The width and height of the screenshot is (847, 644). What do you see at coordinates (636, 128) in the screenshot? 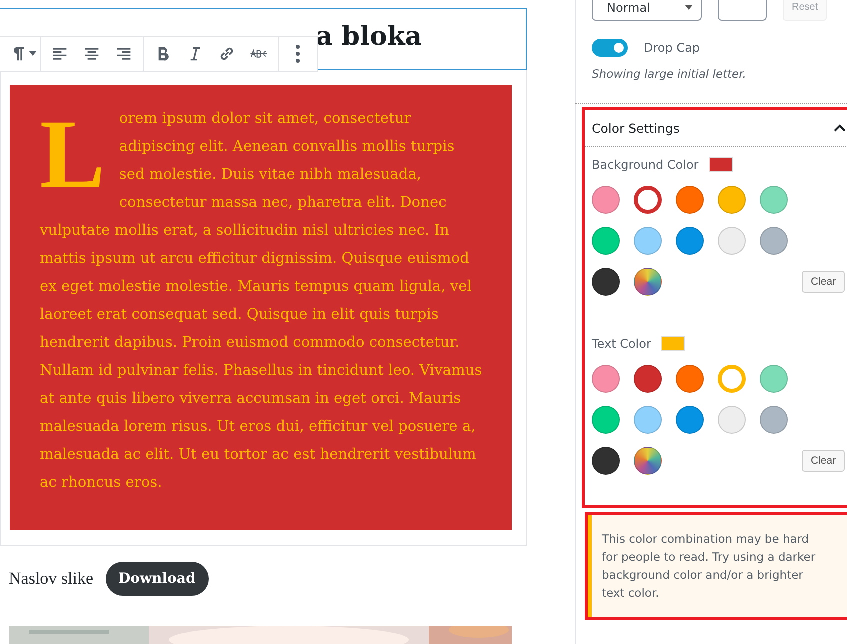
I see `panel-title: Color Settings` at bounding box center [636, 128].